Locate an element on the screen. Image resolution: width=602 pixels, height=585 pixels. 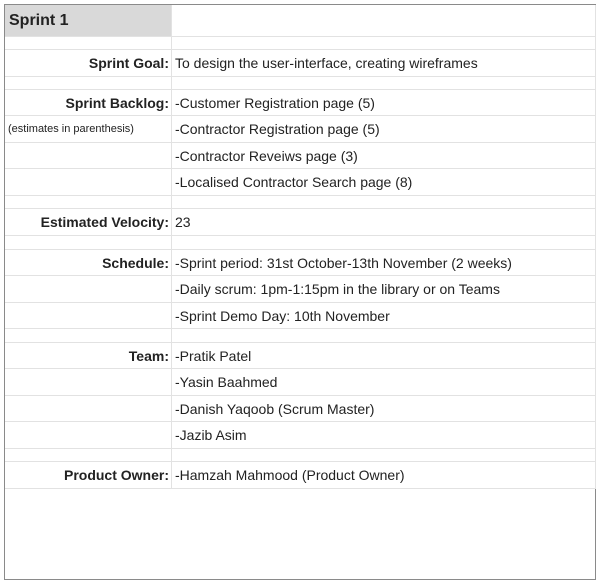
product-owner-label: Product Owner: is located at coordinates (88, 475).